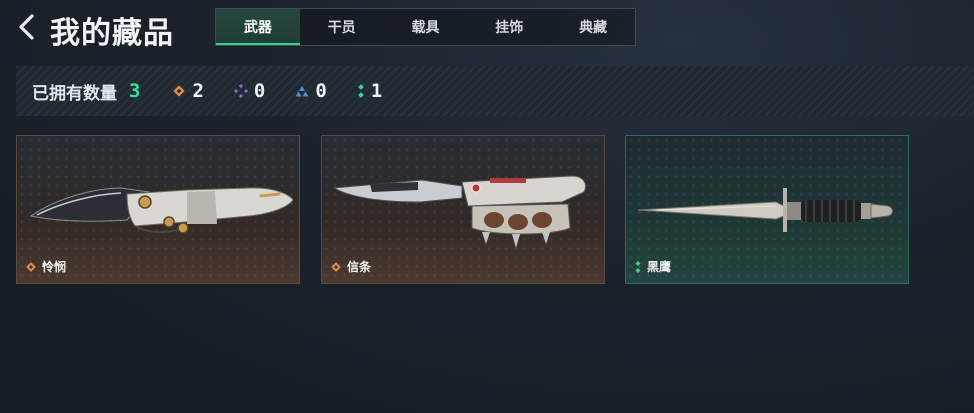 This screenshot has width=974, height=413. Describe the element at coordinates (376, 91) in the screenshot. I see `rarity-count-value: 1` at that location.